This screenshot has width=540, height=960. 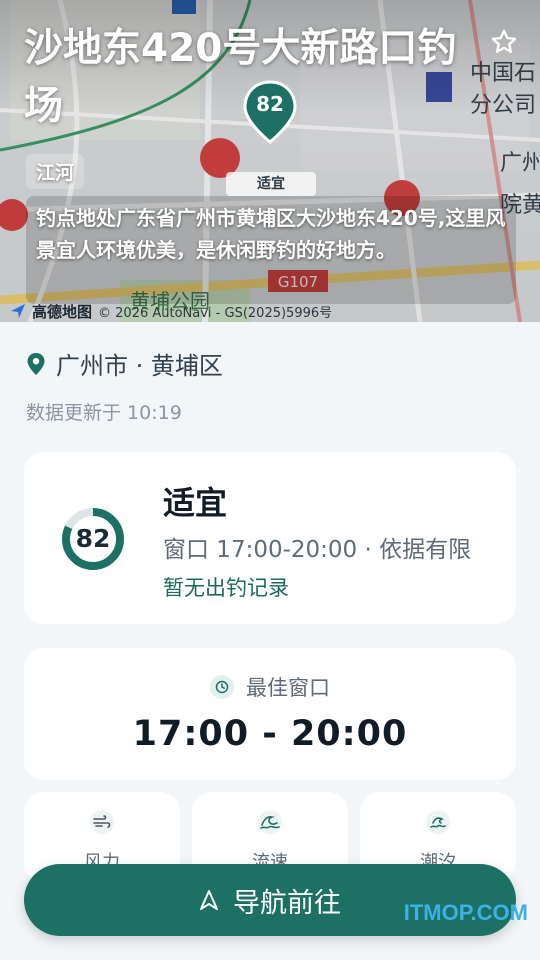 I want to click on updated-time: 数据更新于 10:19, so click(x=104, y=413).